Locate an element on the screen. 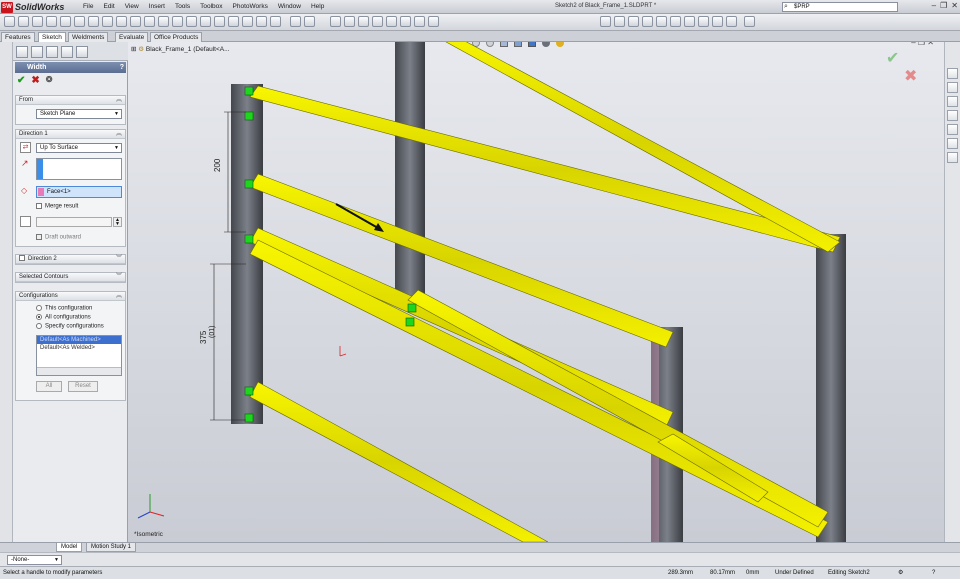  pattern-icon is located at coordinates (177, 21).